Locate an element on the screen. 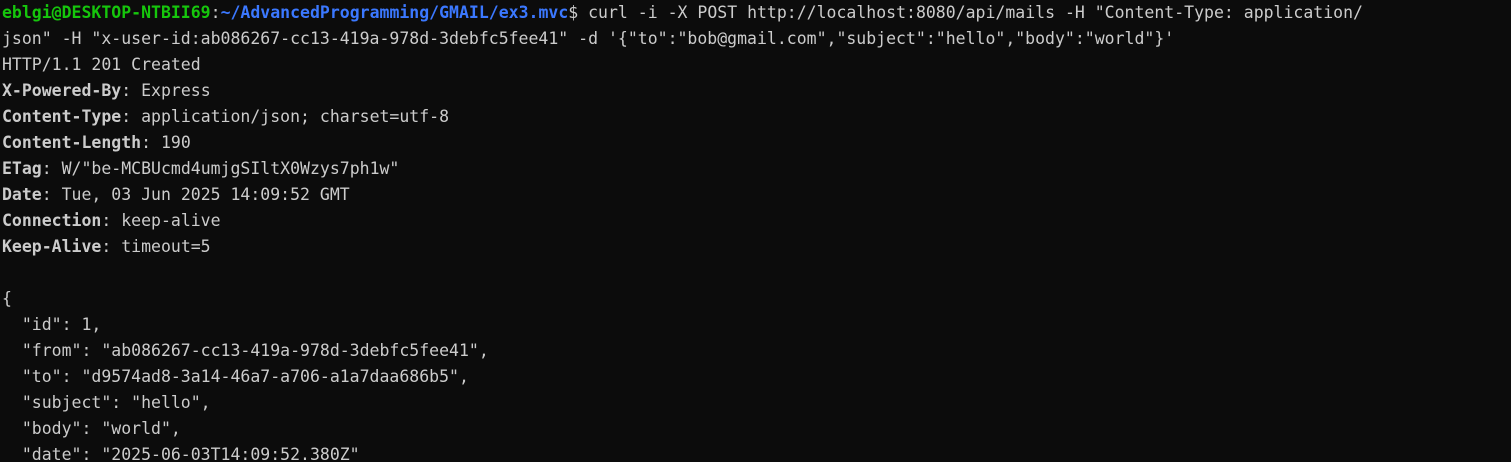 Image resolution: width=1511 pixels, height=462 pixels. body-line: { is located at coordinates (7, 298).